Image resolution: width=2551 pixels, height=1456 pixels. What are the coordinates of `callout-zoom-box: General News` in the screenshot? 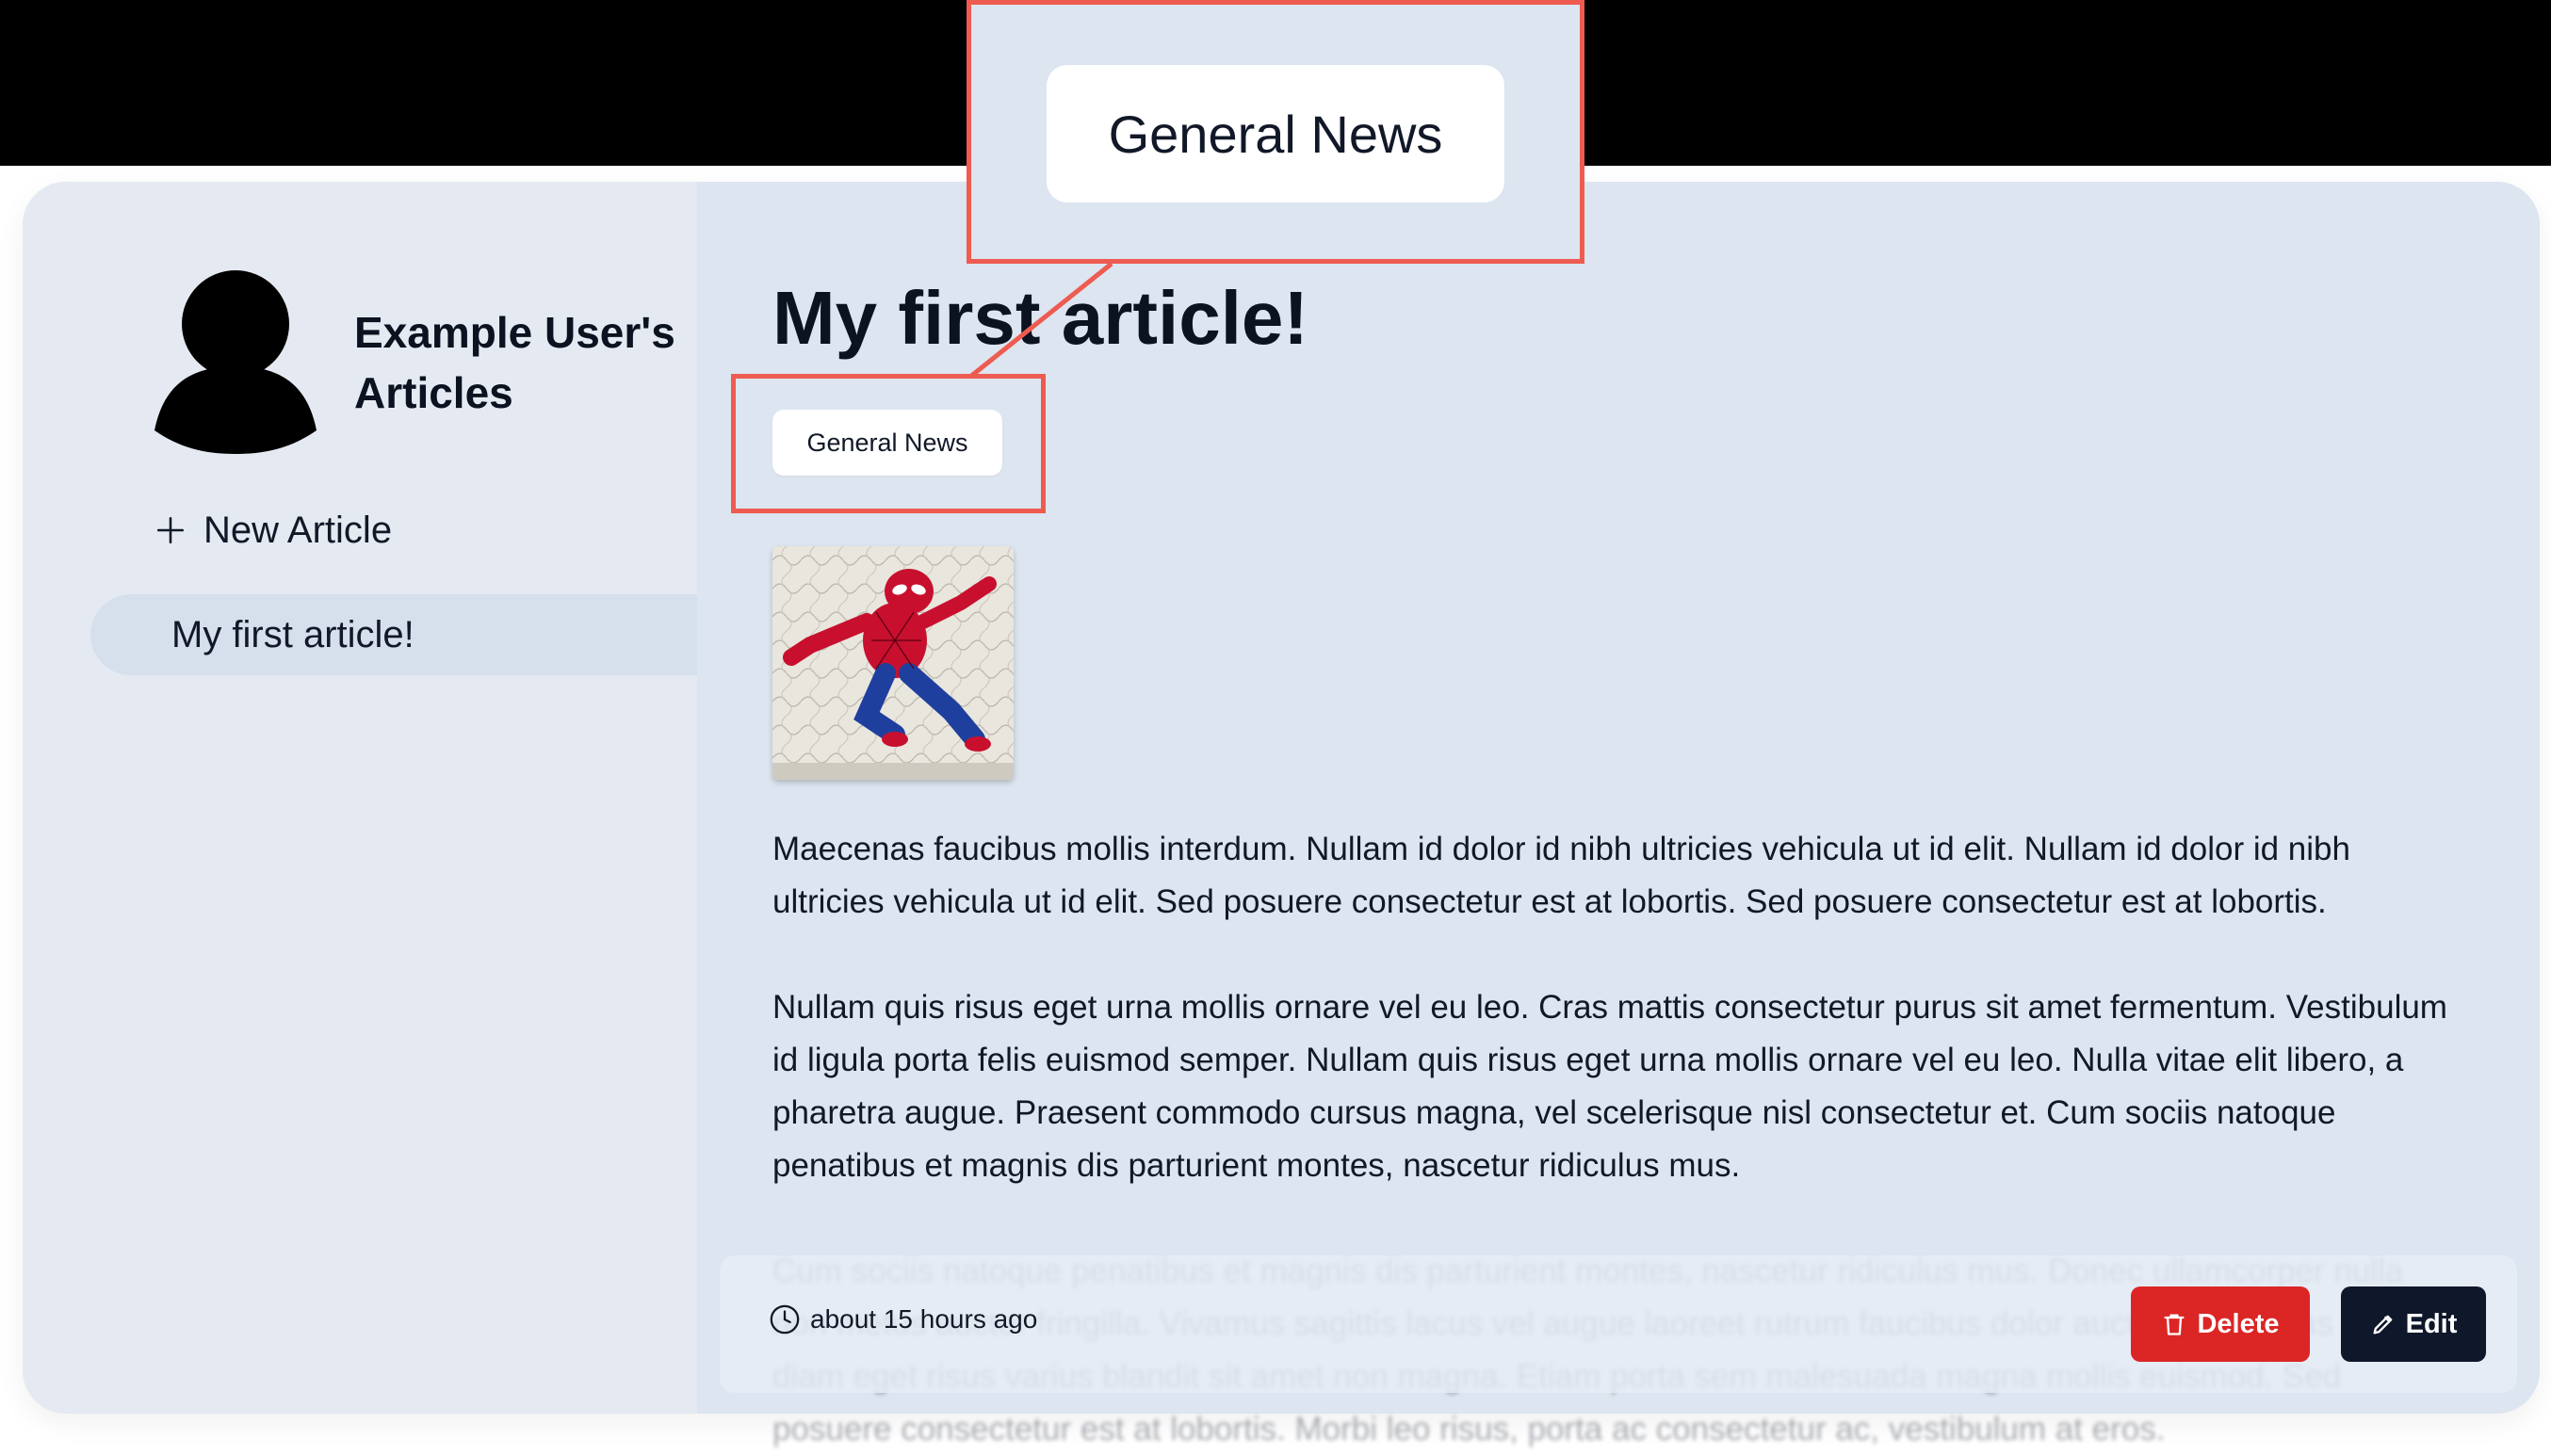 It's located at (1276, 132).